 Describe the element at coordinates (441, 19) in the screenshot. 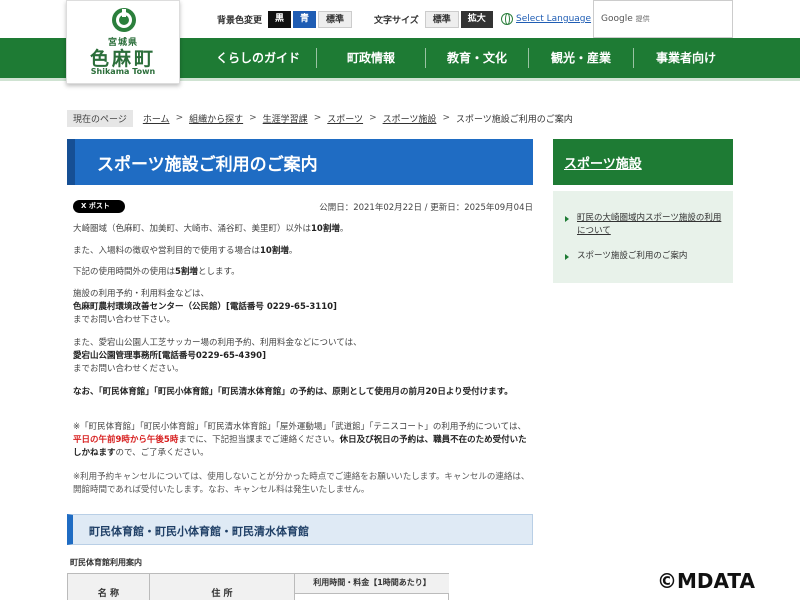

I see `font-standard-button: 標準` at that location.